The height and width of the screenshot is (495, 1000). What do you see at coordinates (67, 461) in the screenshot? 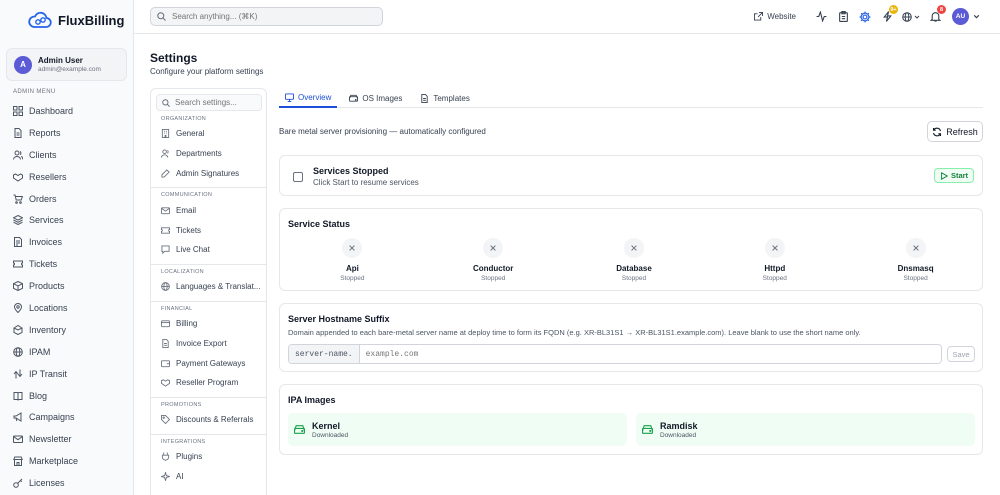
I see `sidebar-item-marketplace: Marketplace` at bounding box center [67, 461].